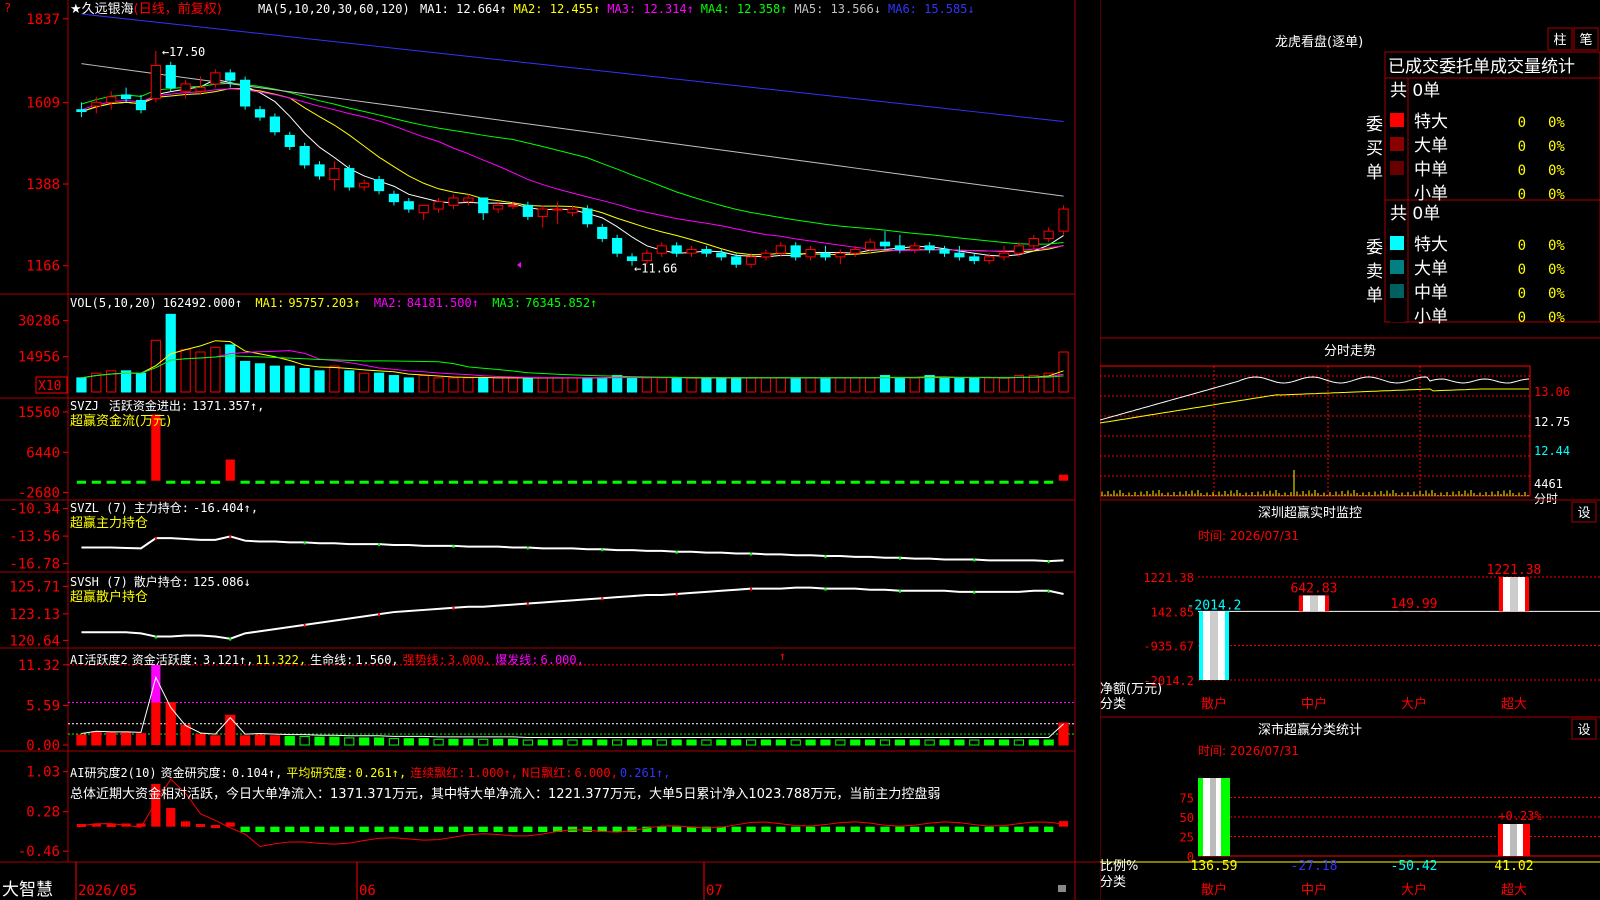  Describe the element at coordinates (334, 9) in the screenshot. I see `ma-label: MA(5,10,20,30,60,120)` at that location.